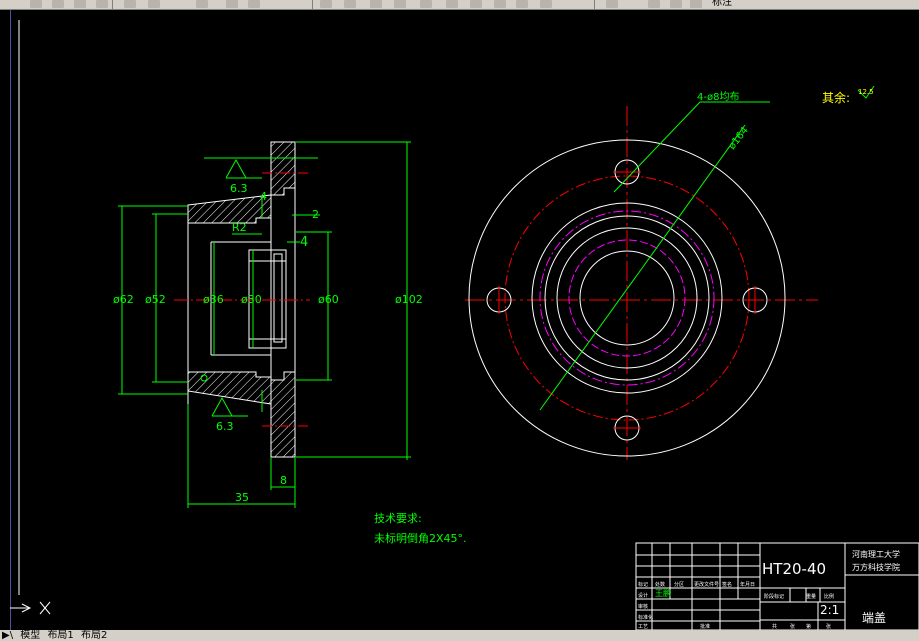  What do you see at coordinates (522, 4) in the screenshot?
I see `markup-icon` at bounding box center [522, 4].